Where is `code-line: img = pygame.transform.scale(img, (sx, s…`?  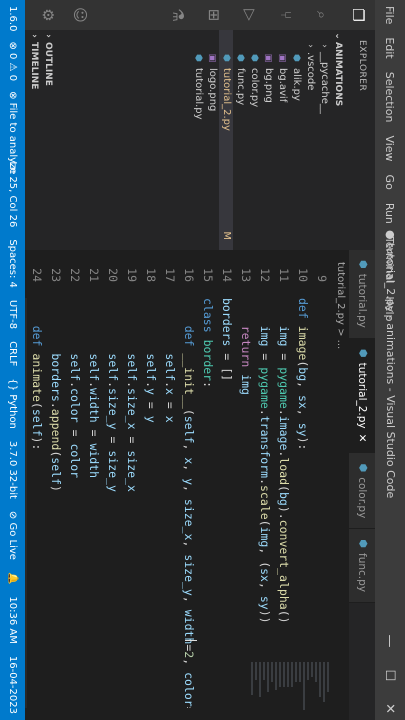
code-line: img = pygame.transform.scale(img, (sx, s… is located at coordinates (265, 474).